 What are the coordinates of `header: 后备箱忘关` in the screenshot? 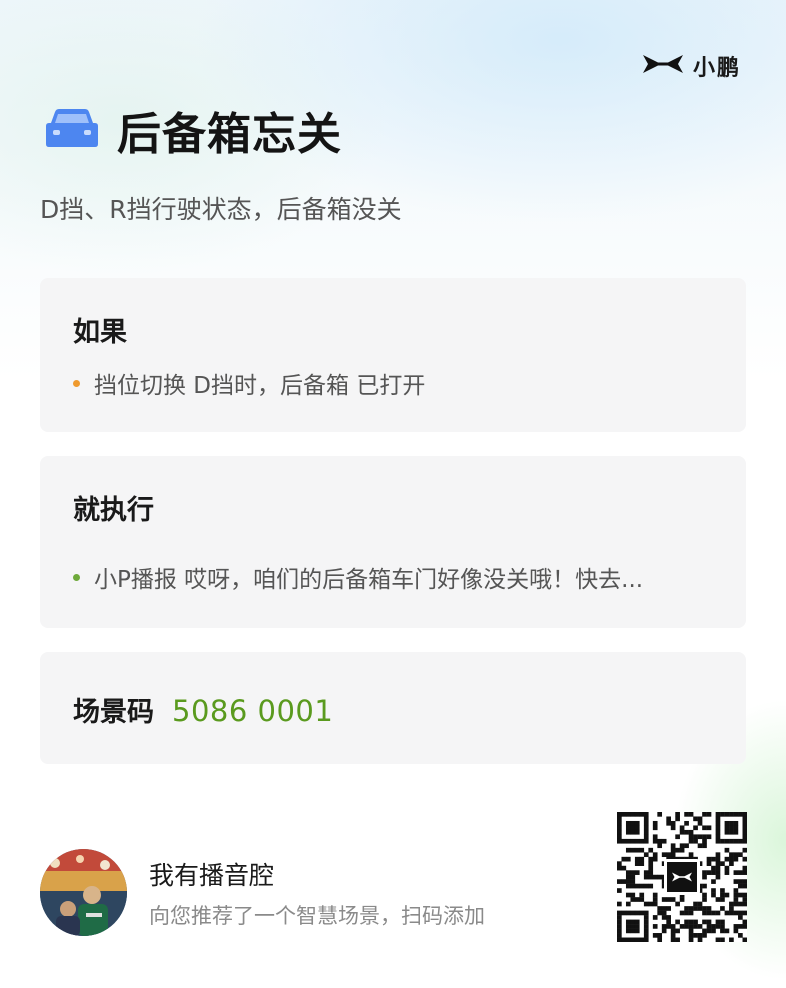 It's located at (193, 130).